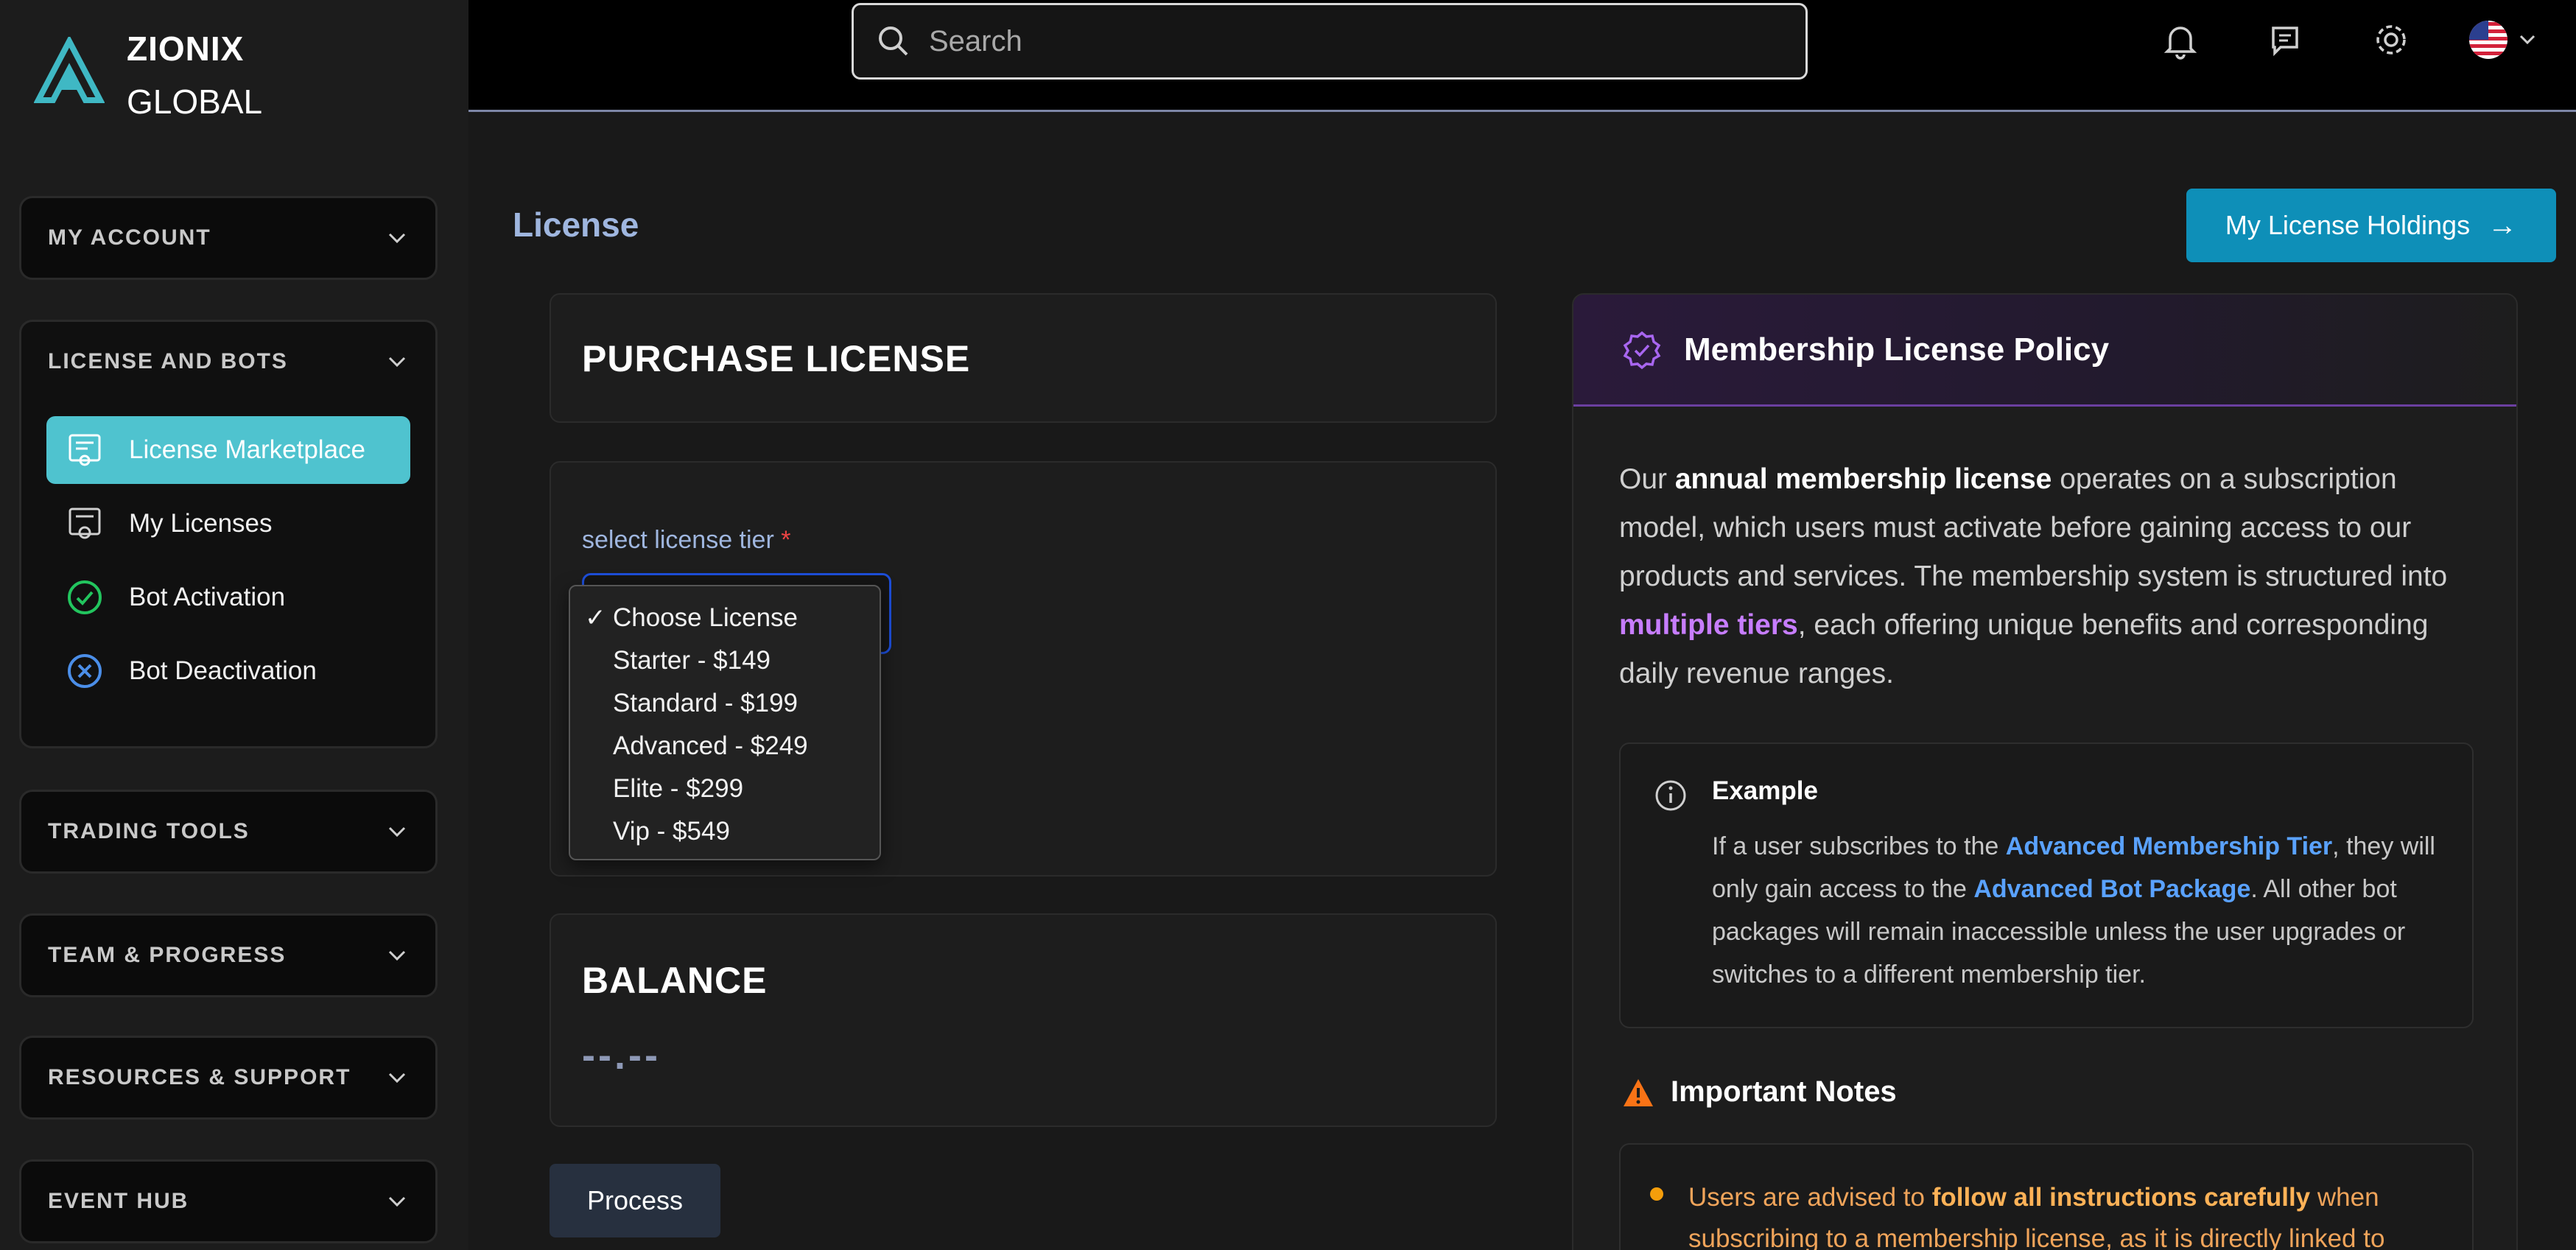 Image resolution: width=2576 pixels, height=1250 pixels. What do you see at coordinates (1784, 1091) in the screenshot?
I see `important-notes-title: Important Notes` at bounding box center [1784, 1091].